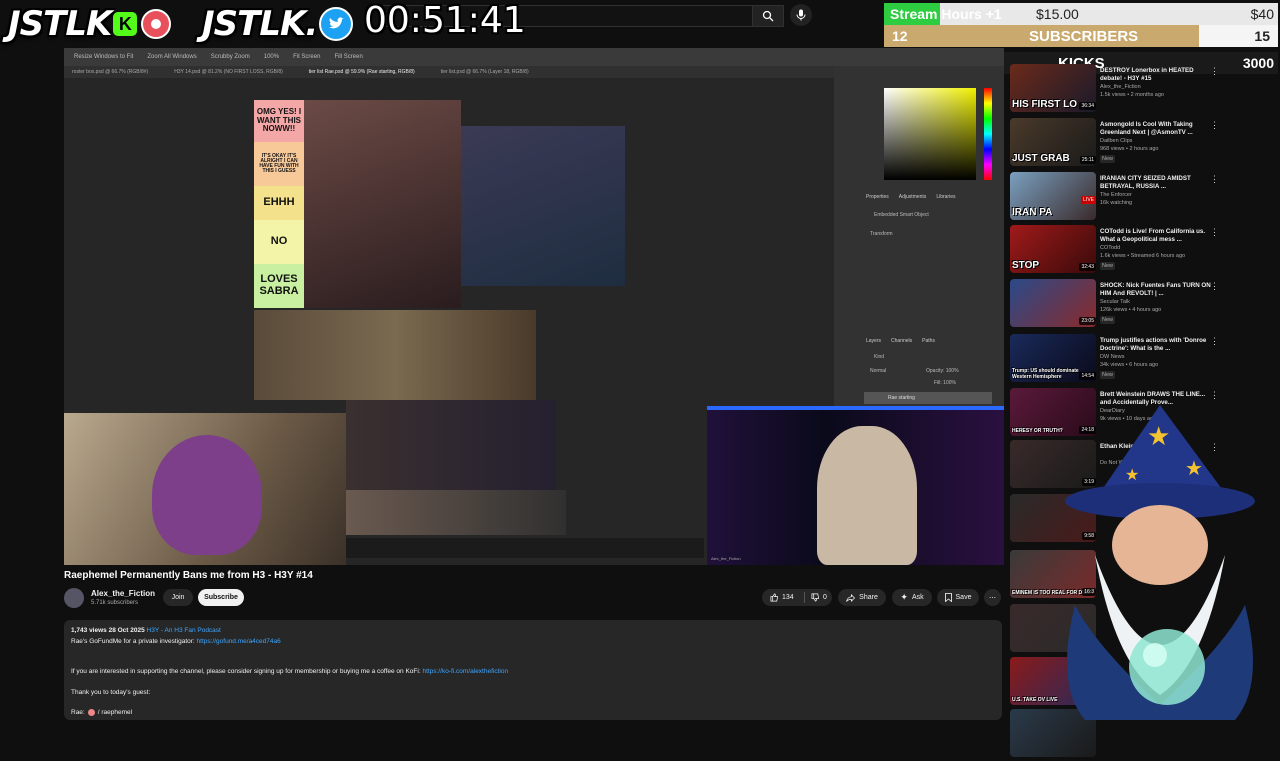 The image size is (1280, 761). I want to click on channels-tab: Channels, so click(902, 341).